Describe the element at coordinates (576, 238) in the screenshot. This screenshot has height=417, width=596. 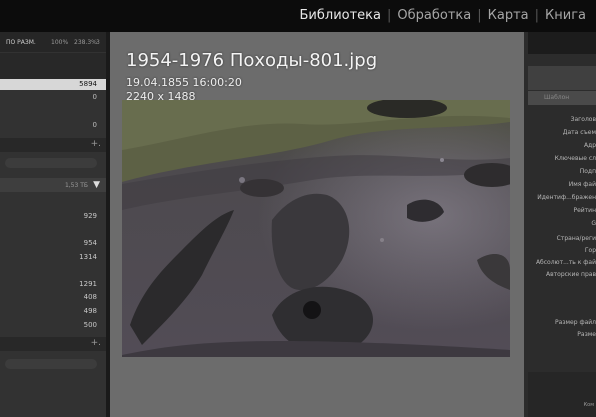
I see `meta-label-country: Страна/реги` at that location.